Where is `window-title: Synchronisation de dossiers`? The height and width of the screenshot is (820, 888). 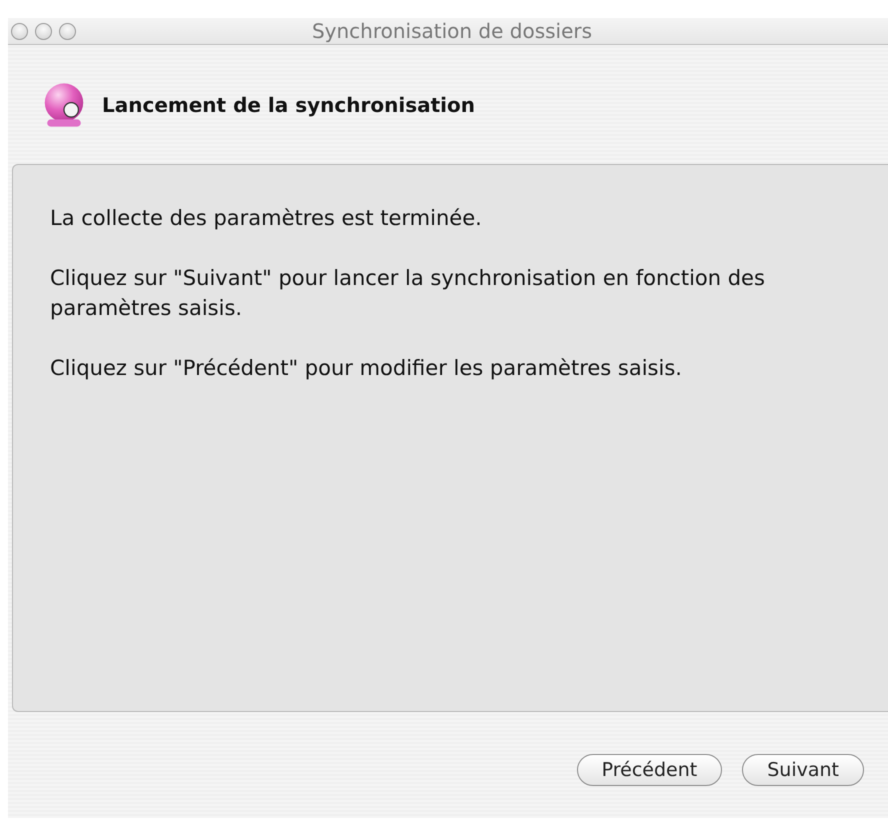 window-title: Synchronisation de dossiers is located at coordinates (453, 31).